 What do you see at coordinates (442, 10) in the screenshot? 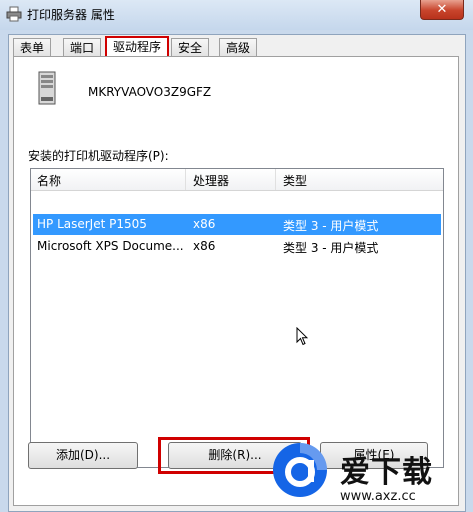
I see `close-button: ✕` at bounding box center [442, 10].